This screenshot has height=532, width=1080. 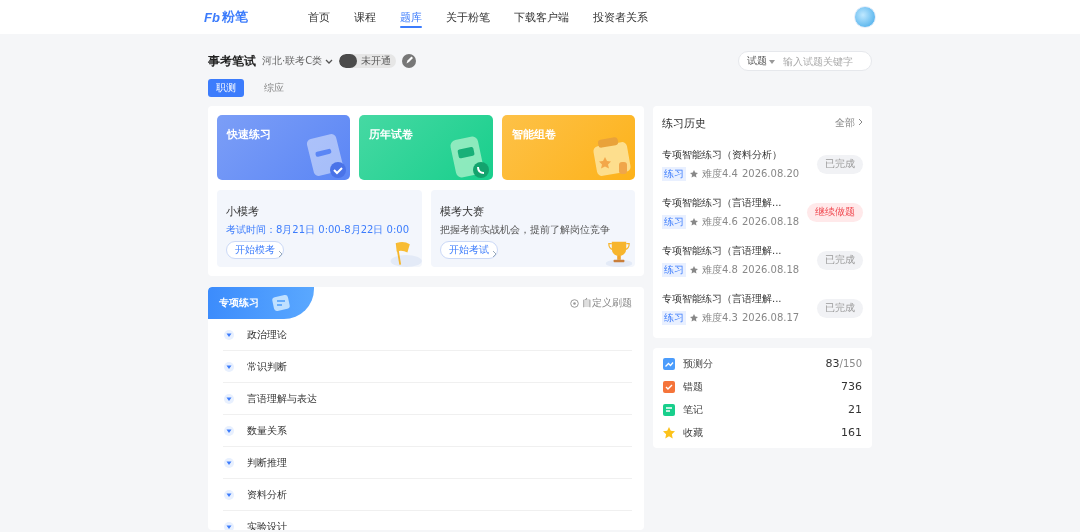 What do you see at coordinates (255, 250) in the screenshot?
I see `start-button: 开始模考` at bounding box center [255, 250].